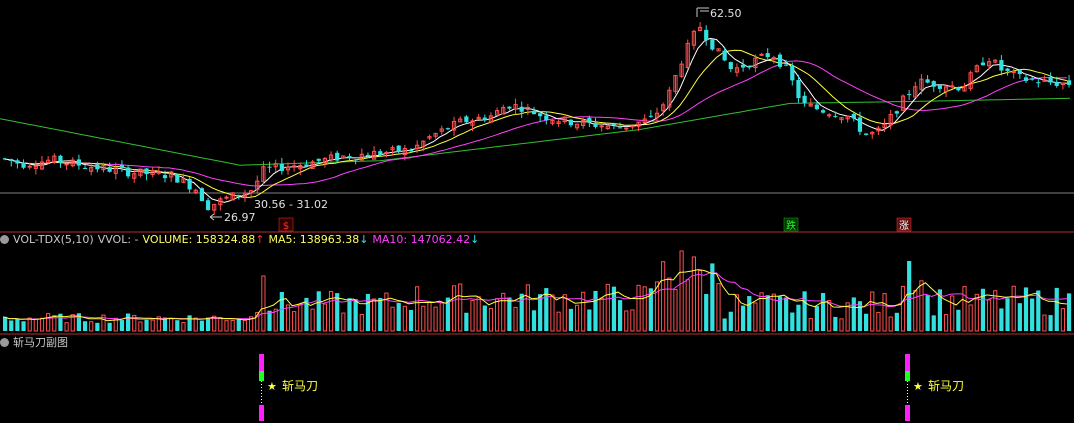 This screenshot has height=423, width=1074. Describe the element at coordinates (40, 342) in the screenshot. I see `sub-panel-title: 斩马刀副图` at that location.